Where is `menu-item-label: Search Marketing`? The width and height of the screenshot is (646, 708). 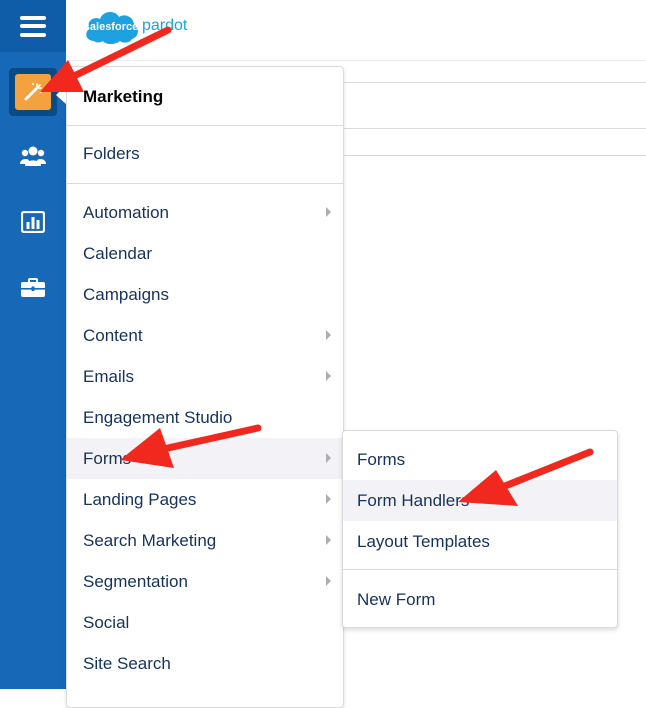
menu-item-label: Search Marketing is located at coordinates (150, 540).